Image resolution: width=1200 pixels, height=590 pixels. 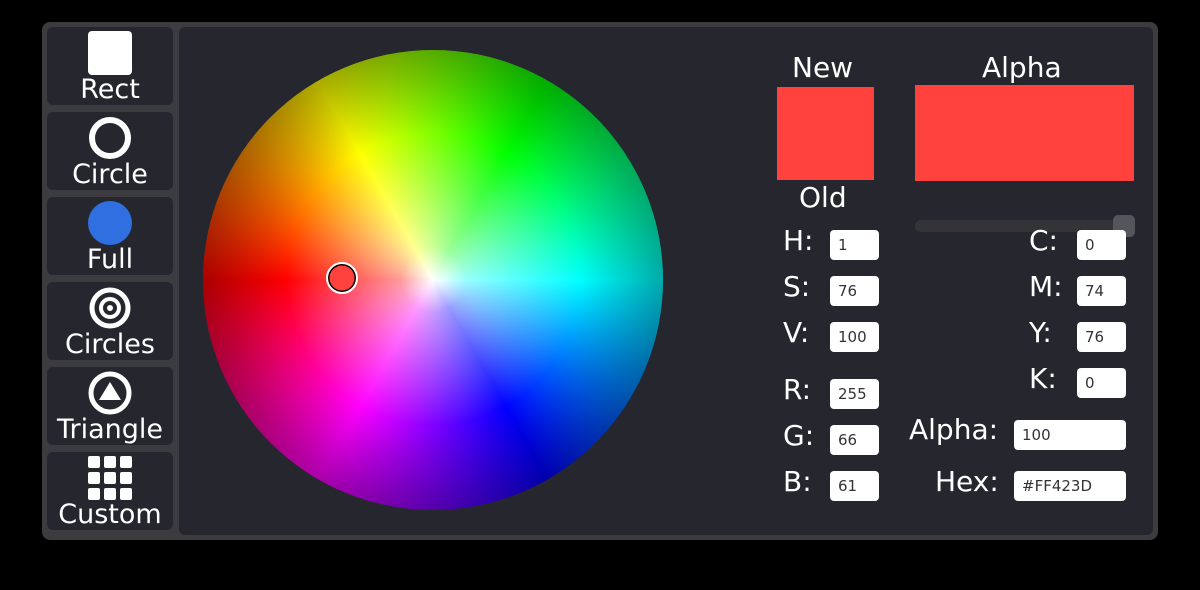 What do you see at coordinates (967, 481) in the screenshot?
I see `hex-label: Hex:` at bounding box center [967, 481].